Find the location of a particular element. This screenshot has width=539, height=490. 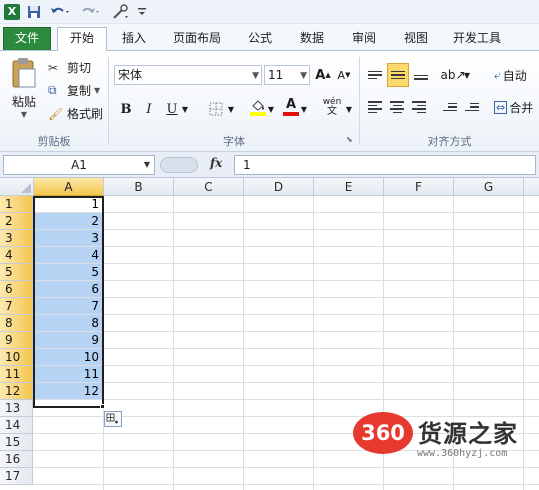

cell-a2: 2 is located at coordinates (68, 221).